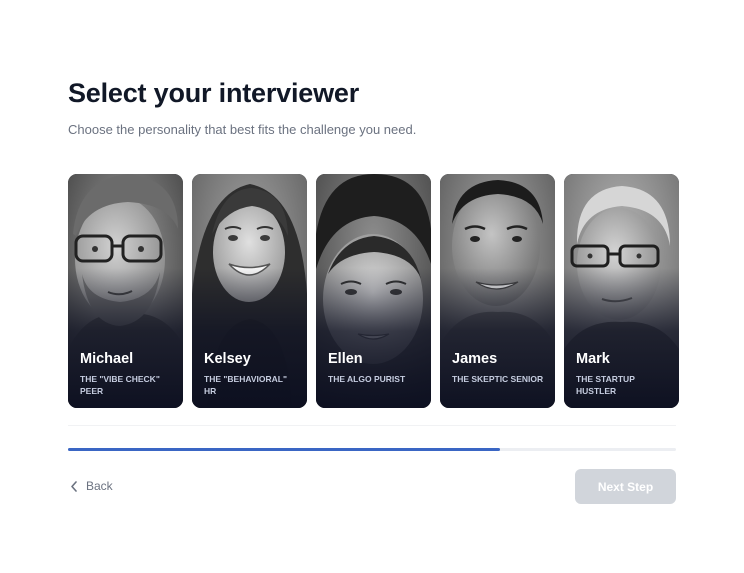 Image resolution: width=744 pixels, height=573 pixels. I want to click on interviewer-card-kelsey: Kelsey THE "BEHAVIORAL" HR, so click(249, 291).